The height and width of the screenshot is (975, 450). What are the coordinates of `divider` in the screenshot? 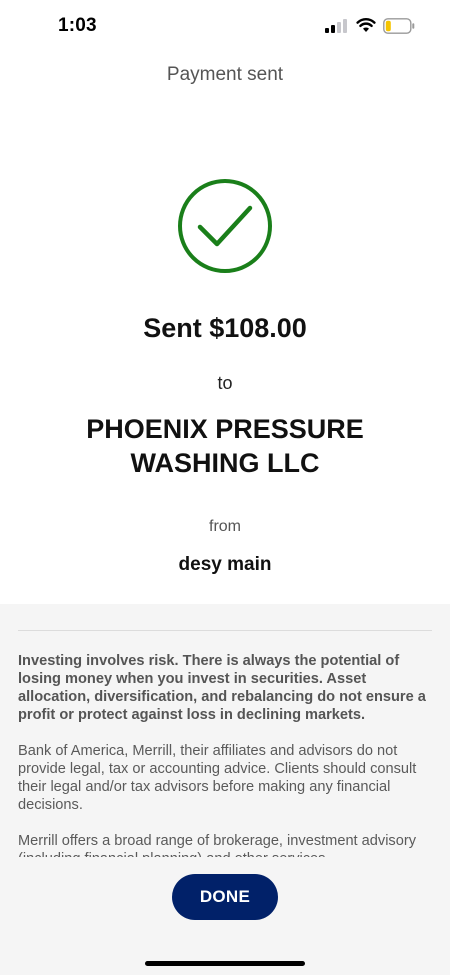 It's located at (225, 630).